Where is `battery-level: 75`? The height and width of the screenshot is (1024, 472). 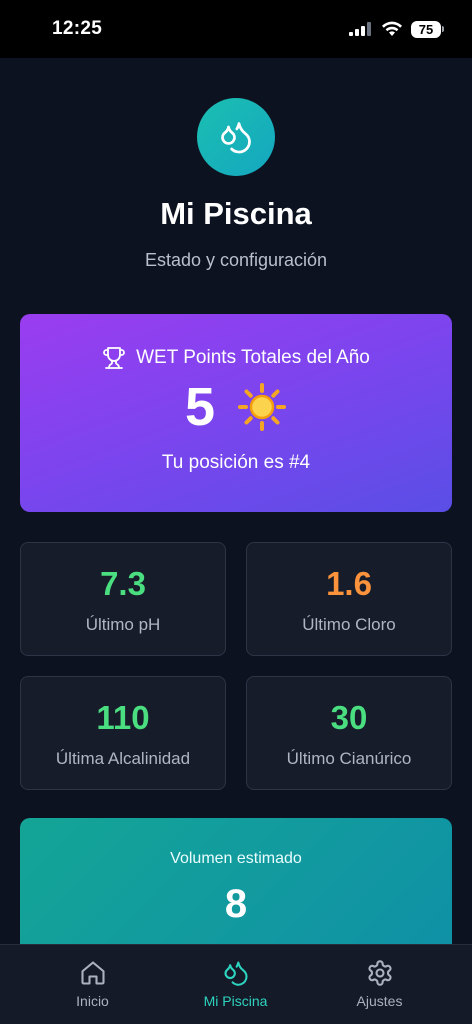
battery-level: 75 is located at coordinates (426, 29).